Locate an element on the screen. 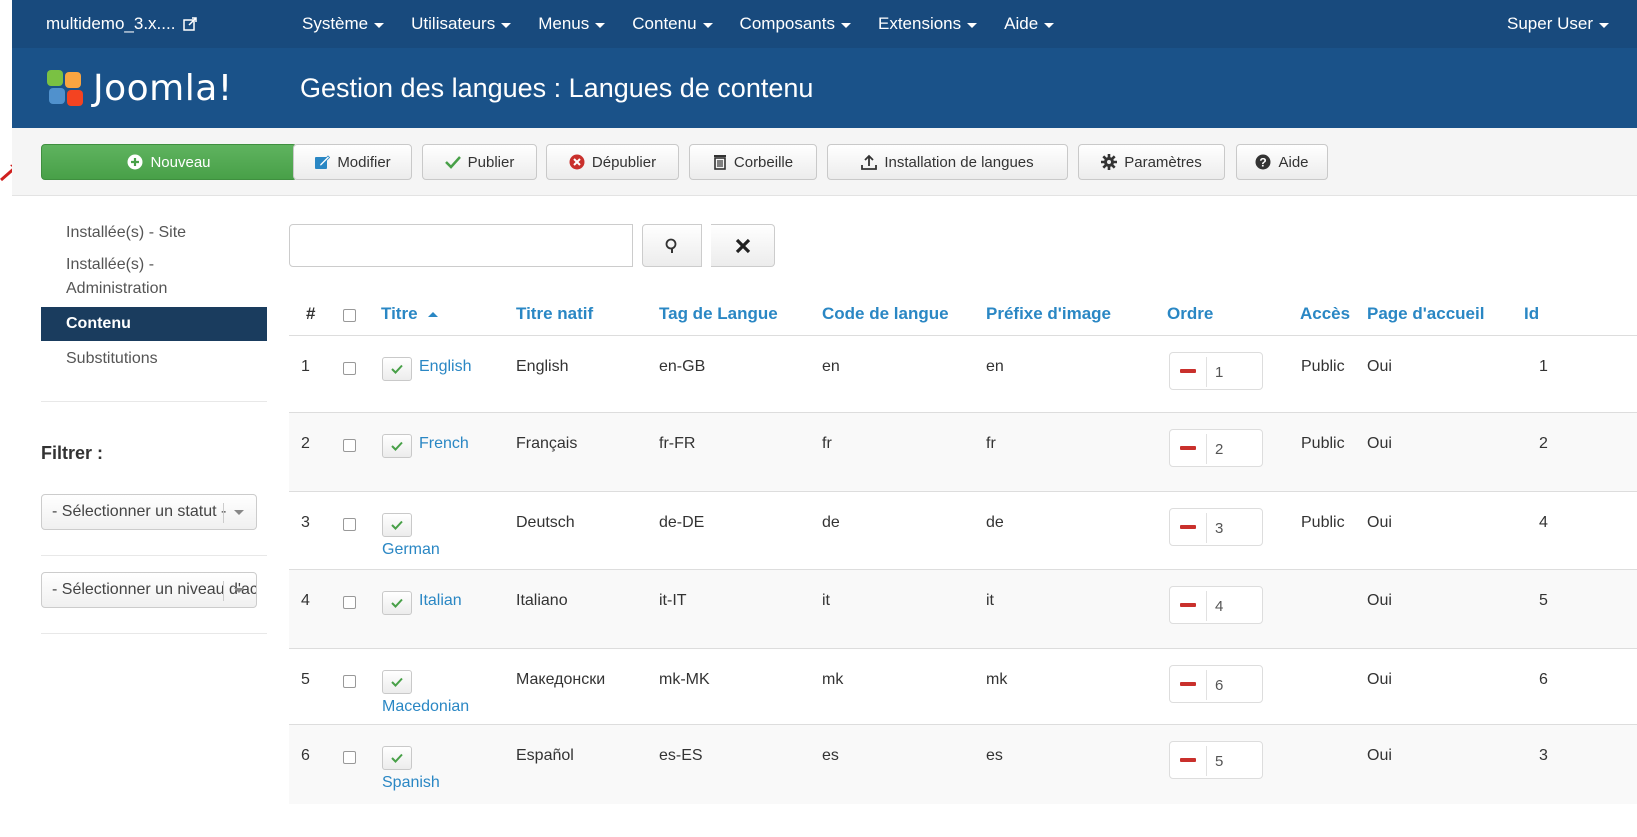 This screenshot has height=837, width=1637. header-num: # is located at coordinates (311, 313).